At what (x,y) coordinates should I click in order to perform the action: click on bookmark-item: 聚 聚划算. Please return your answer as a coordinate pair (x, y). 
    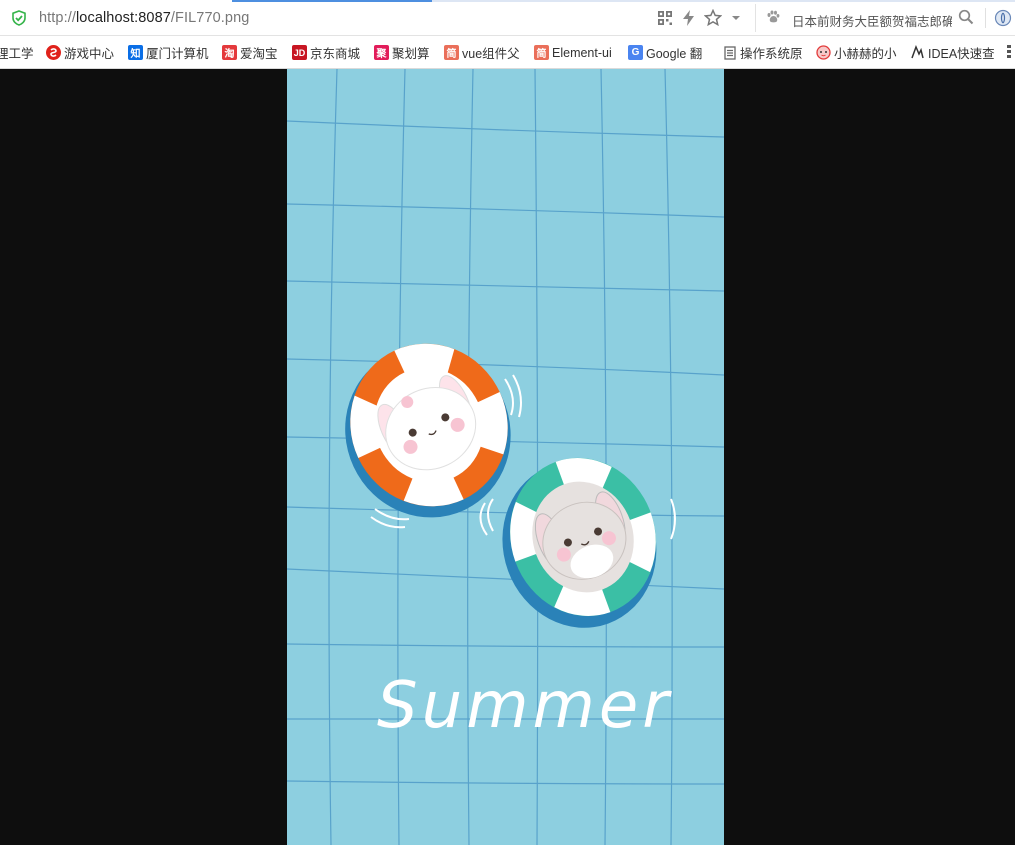
    Looking at the image, I should click on (402, 52).